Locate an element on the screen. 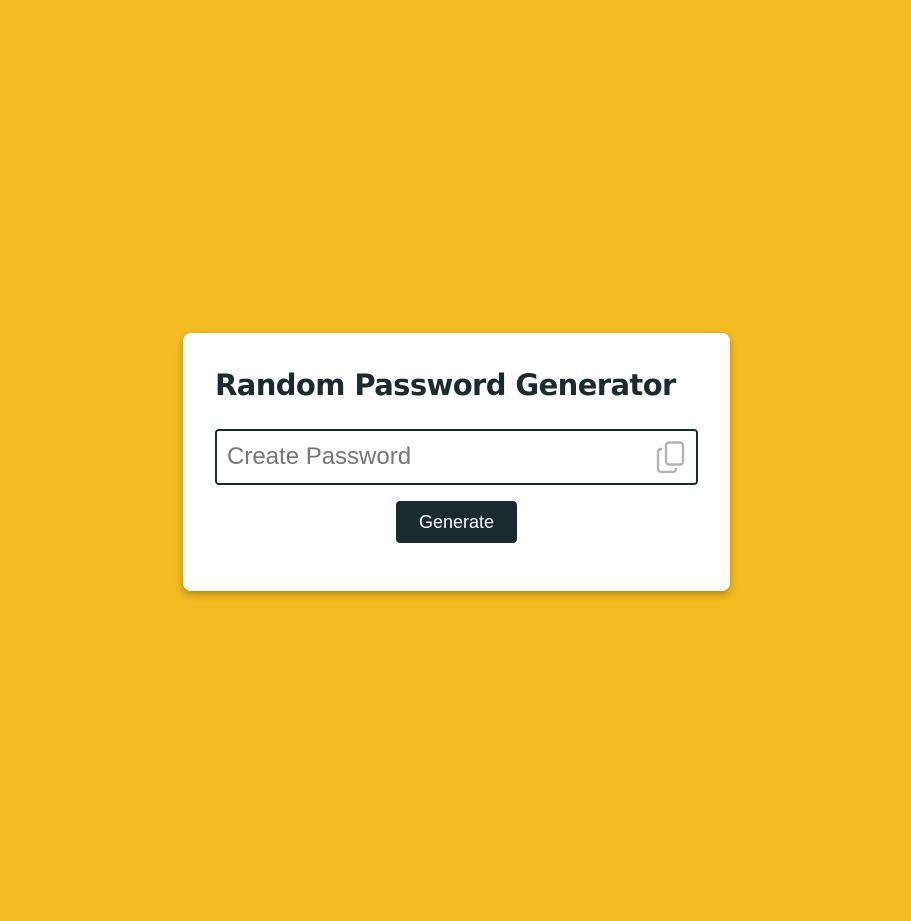 The image size is (911, 921). password-field-container is located at coordinates (456, 457).